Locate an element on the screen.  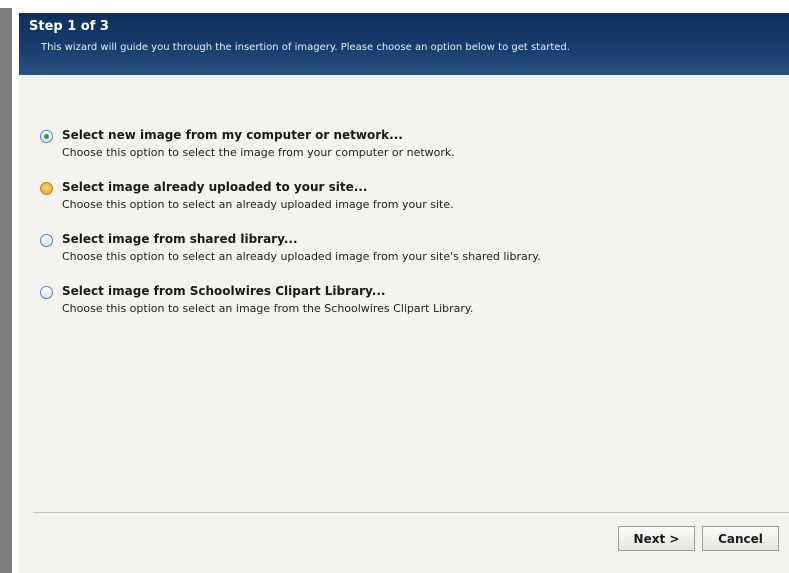
window-left-border is located at coordinates (6, 290).